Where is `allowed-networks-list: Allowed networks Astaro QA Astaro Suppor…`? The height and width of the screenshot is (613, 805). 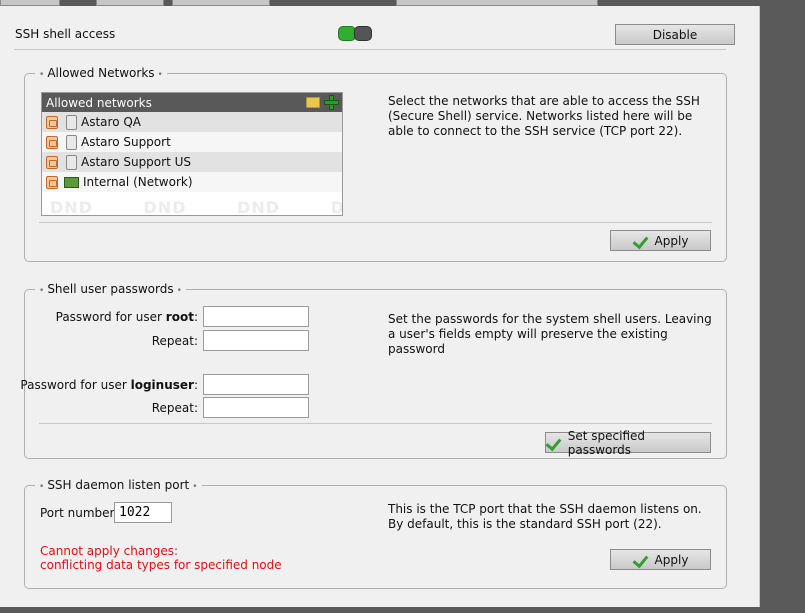
allowed-networks-list: Allowed networks Astaro QA Astaro Suppor… is located at coordinates (192, 154).